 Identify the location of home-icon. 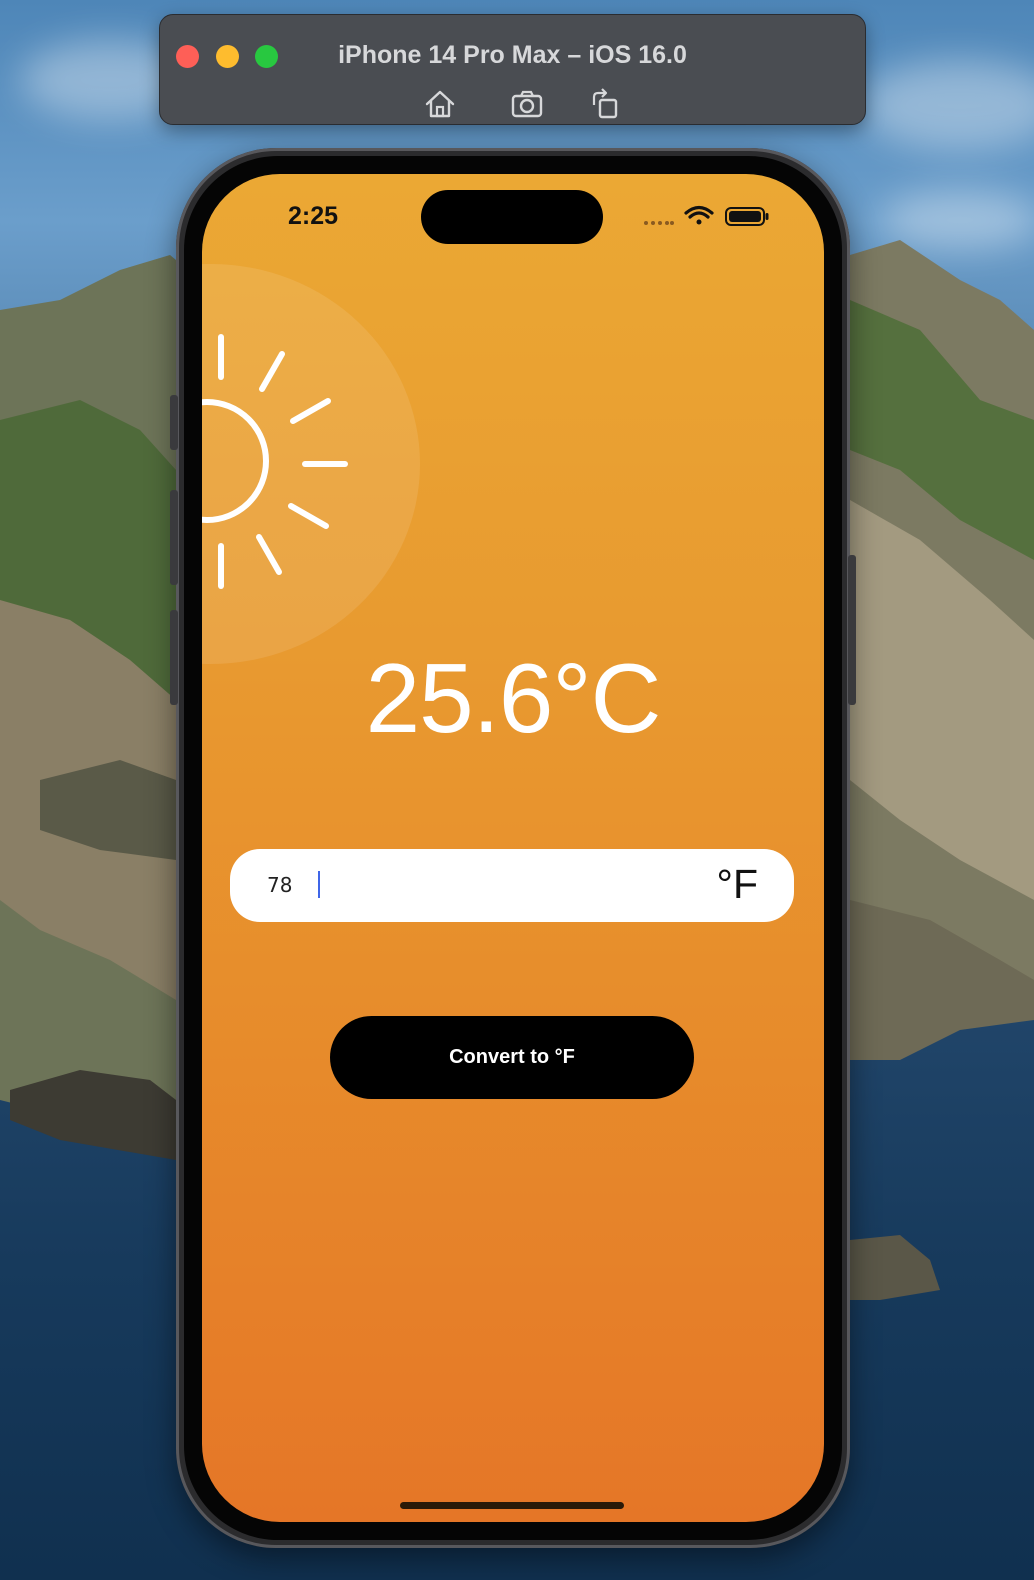
(440, 104).